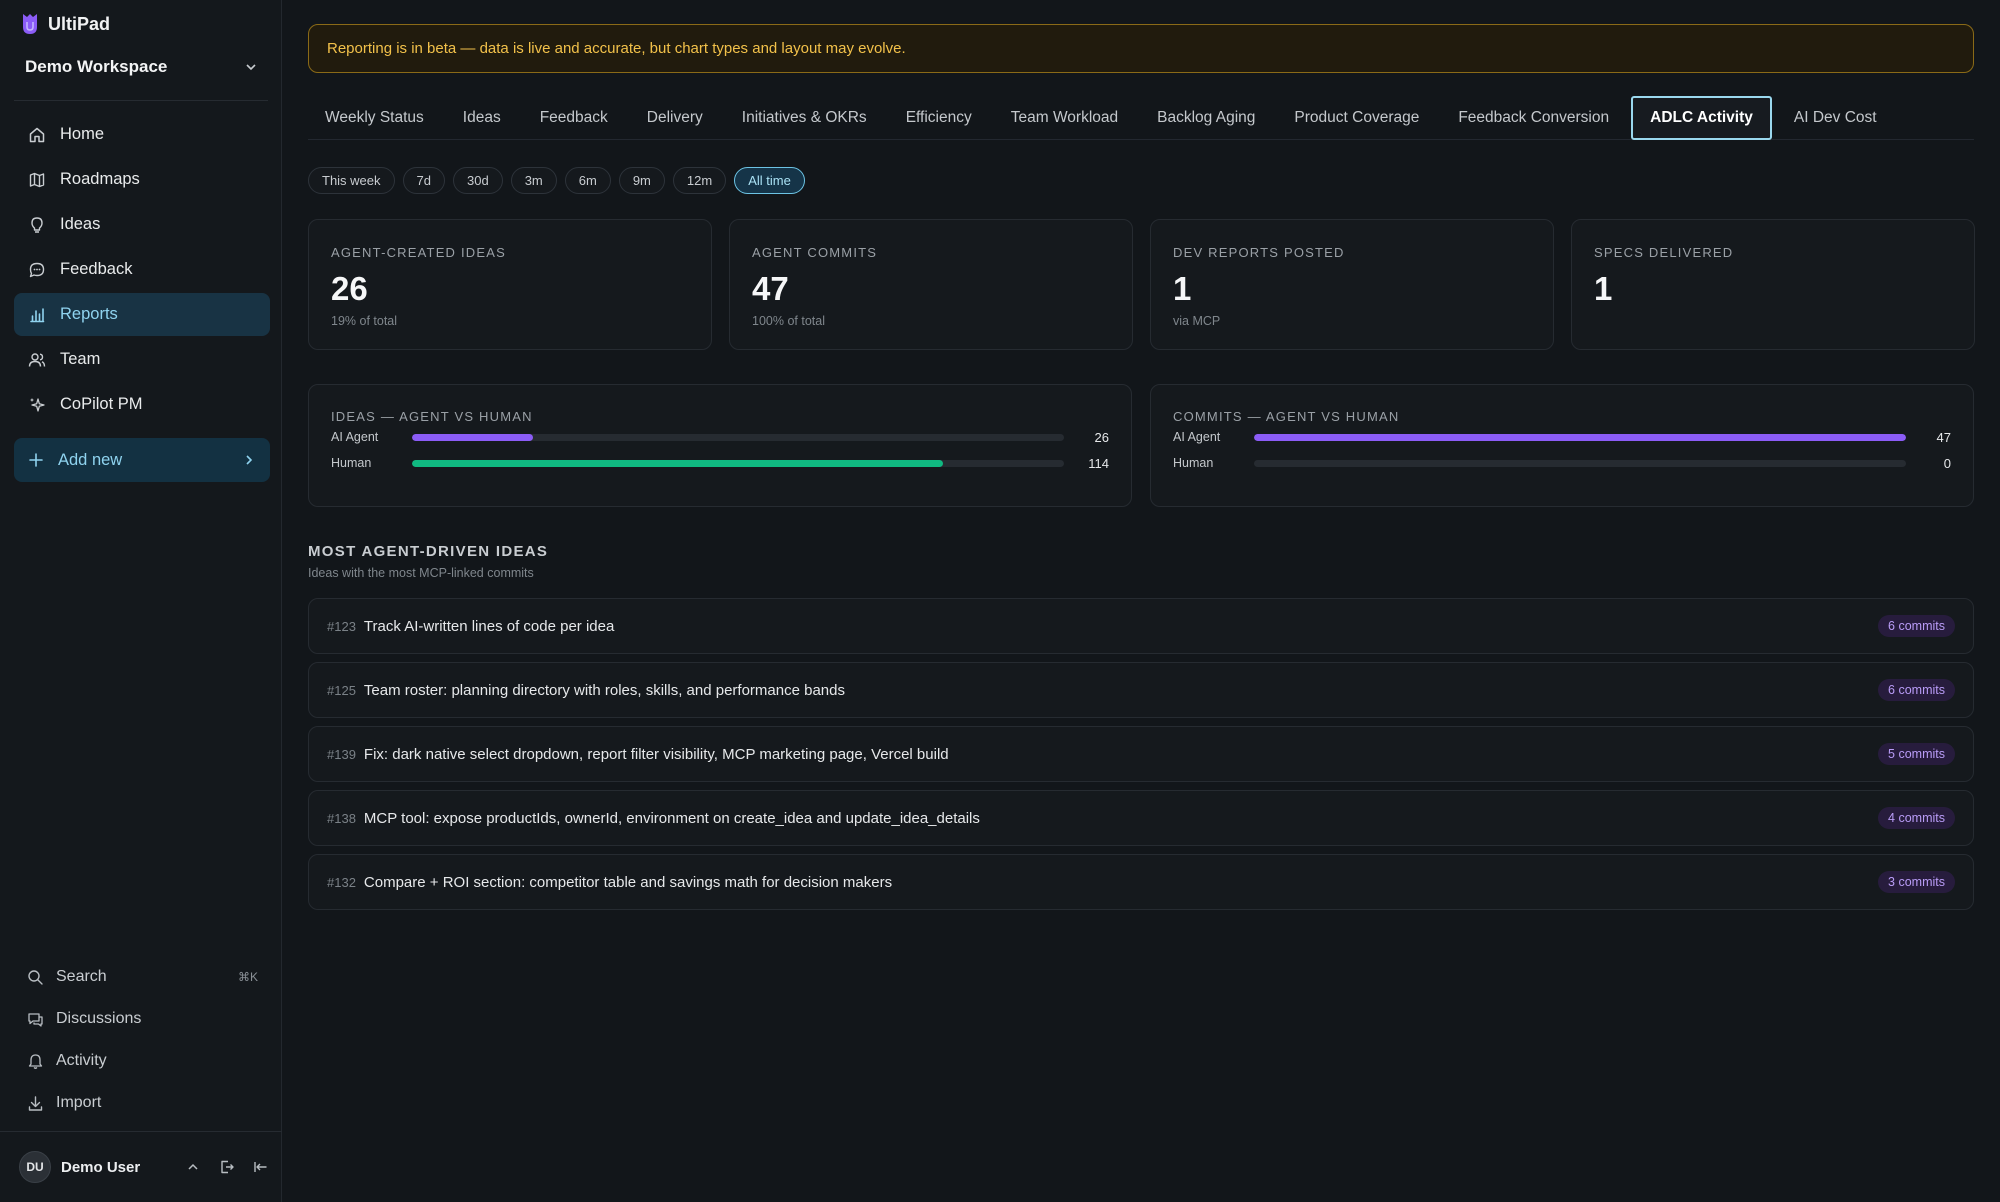 This screenshot has height=1202, width=2000. I want to click on commit-count-badge: 4 commits, so click(1916, 818).